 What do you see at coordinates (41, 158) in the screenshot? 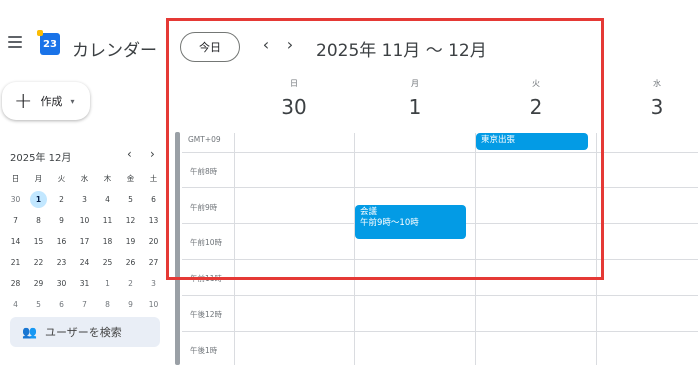
I see `mini-calendar-title: 2025年 12月` at bounding box center [41, 158].